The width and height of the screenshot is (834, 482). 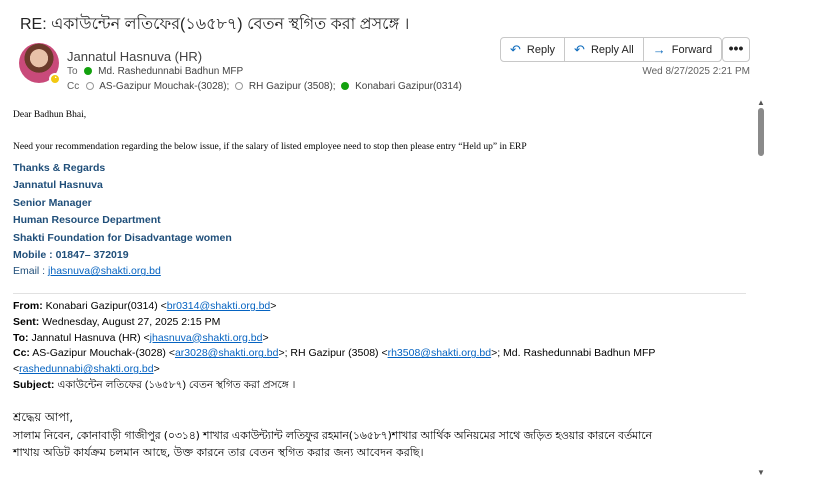 I want to click on divider, so click(x=379, y=293).